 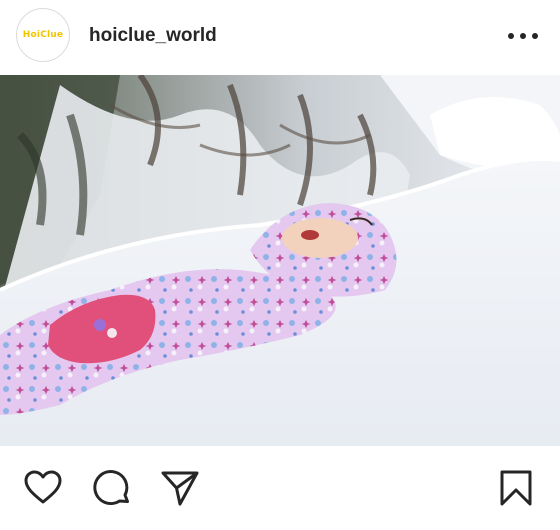 I want to click on avatar-logo-text: HoiClue, so click(x=43, y=35).